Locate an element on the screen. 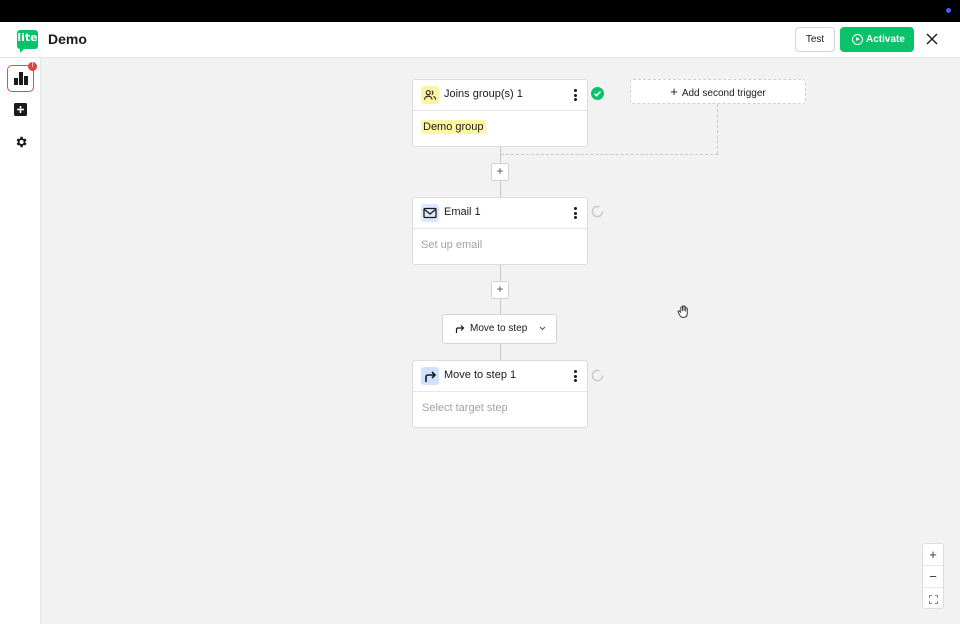 Image resolution: width=960 pixels, height=624 pixels. os-top-bar is located at coordinates (480, 11).